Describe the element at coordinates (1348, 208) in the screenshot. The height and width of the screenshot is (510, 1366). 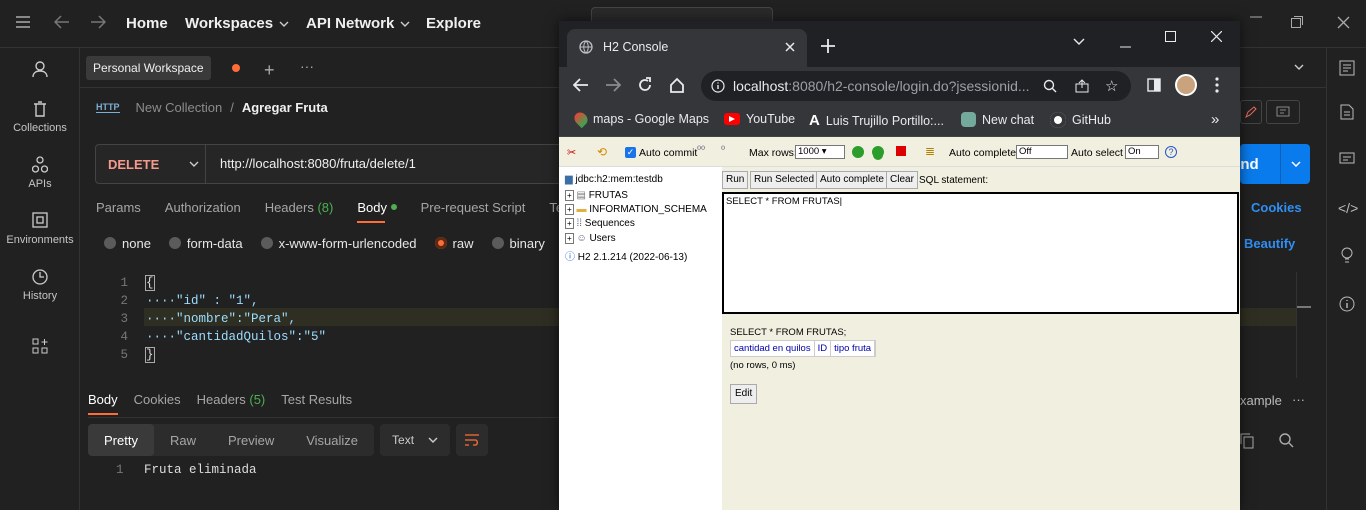
I see `code-icon: </>` at that location.